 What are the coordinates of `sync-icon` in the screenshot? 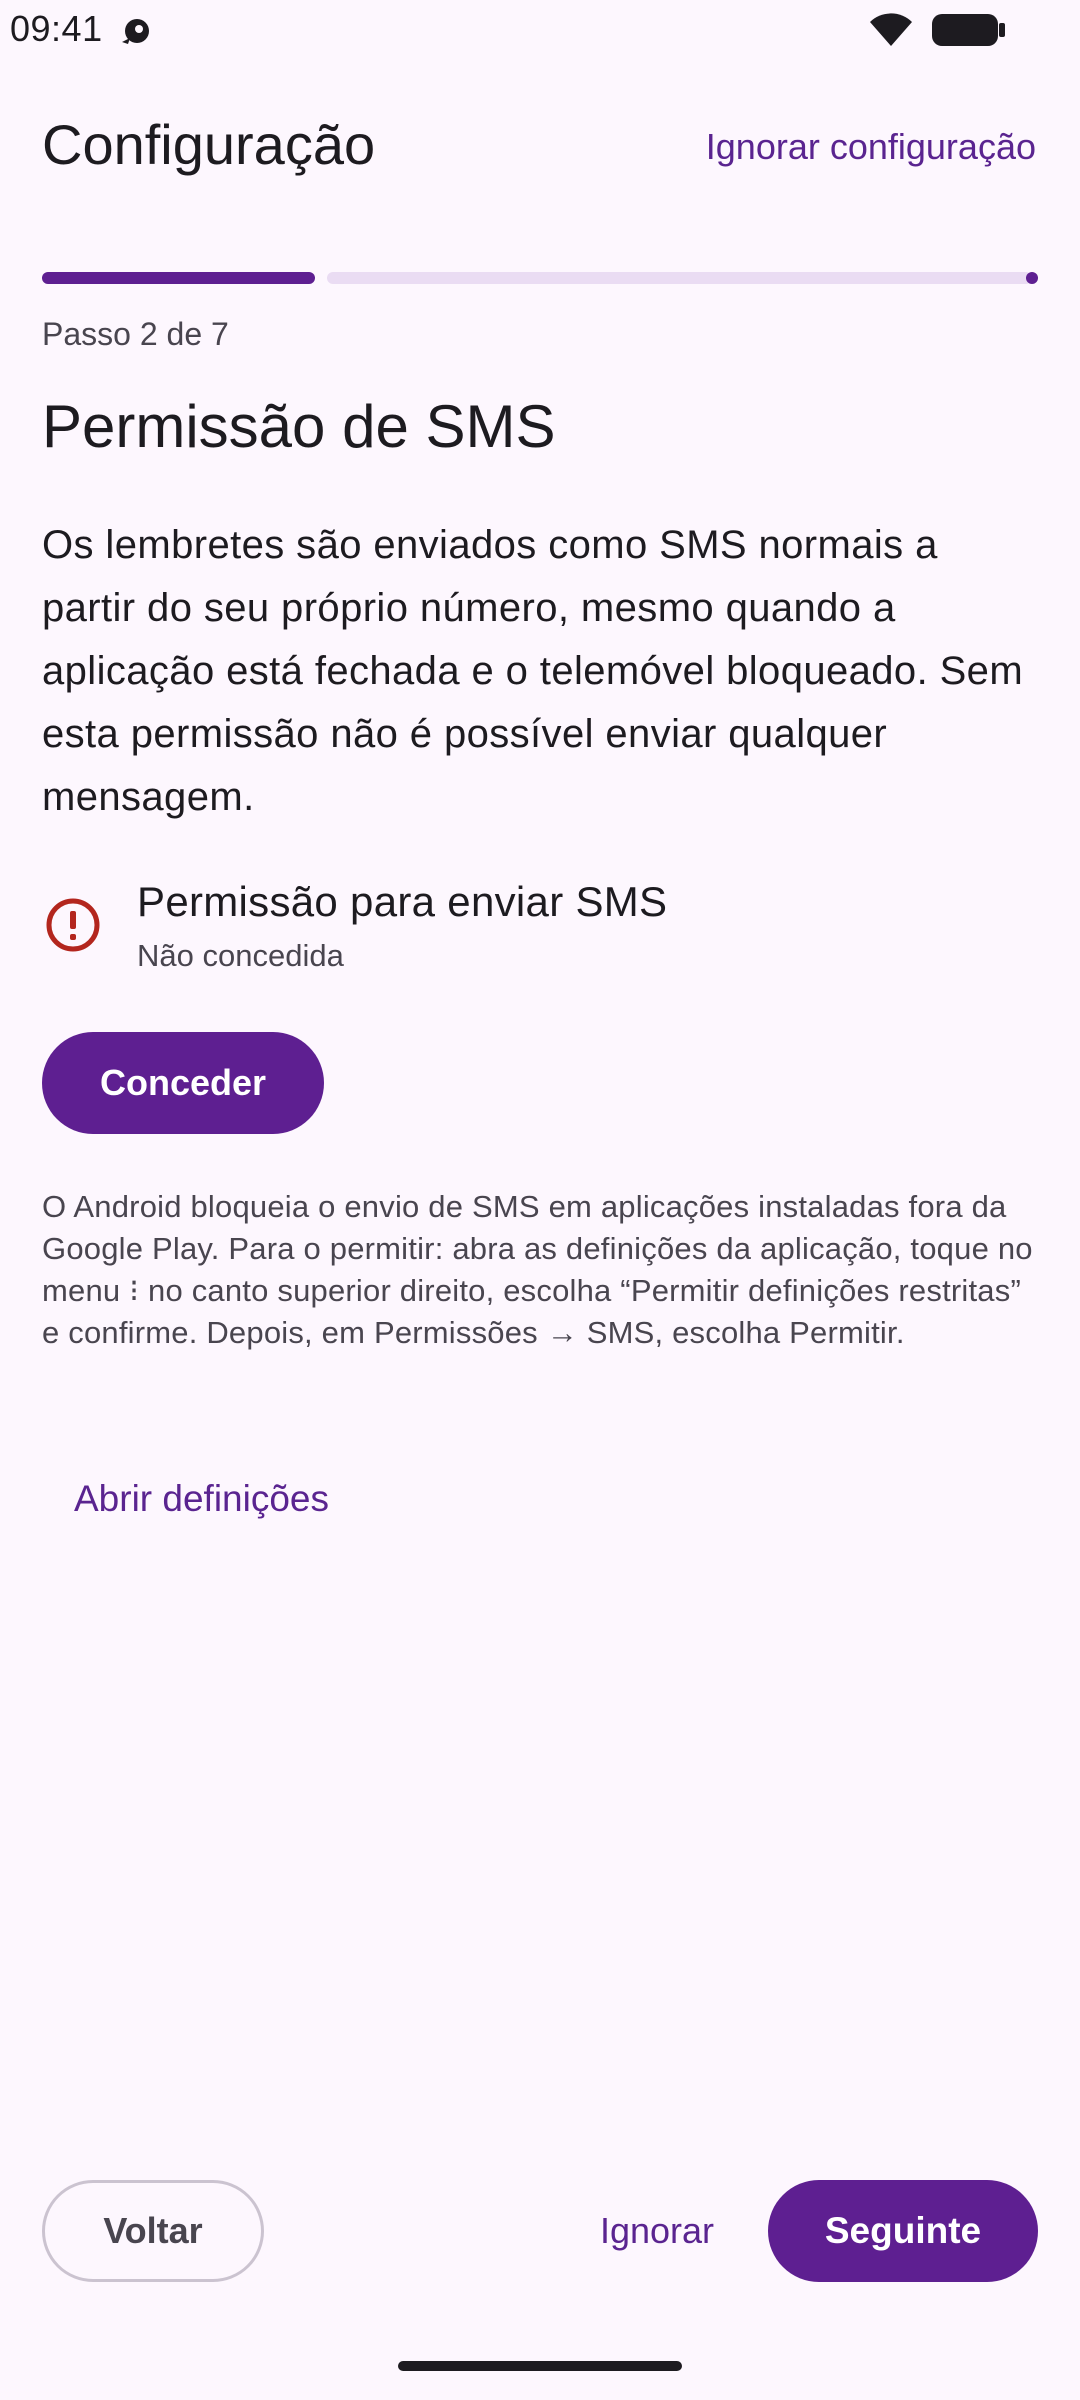 It's located at (135, 31).